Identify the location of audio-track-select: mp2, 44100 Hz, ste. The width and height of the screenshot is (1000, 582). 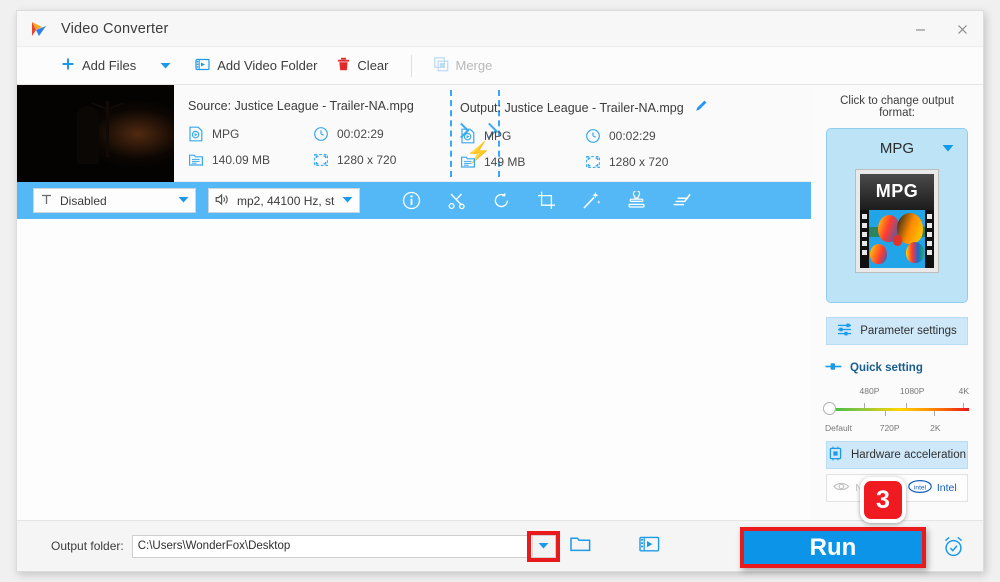
(284, 200).